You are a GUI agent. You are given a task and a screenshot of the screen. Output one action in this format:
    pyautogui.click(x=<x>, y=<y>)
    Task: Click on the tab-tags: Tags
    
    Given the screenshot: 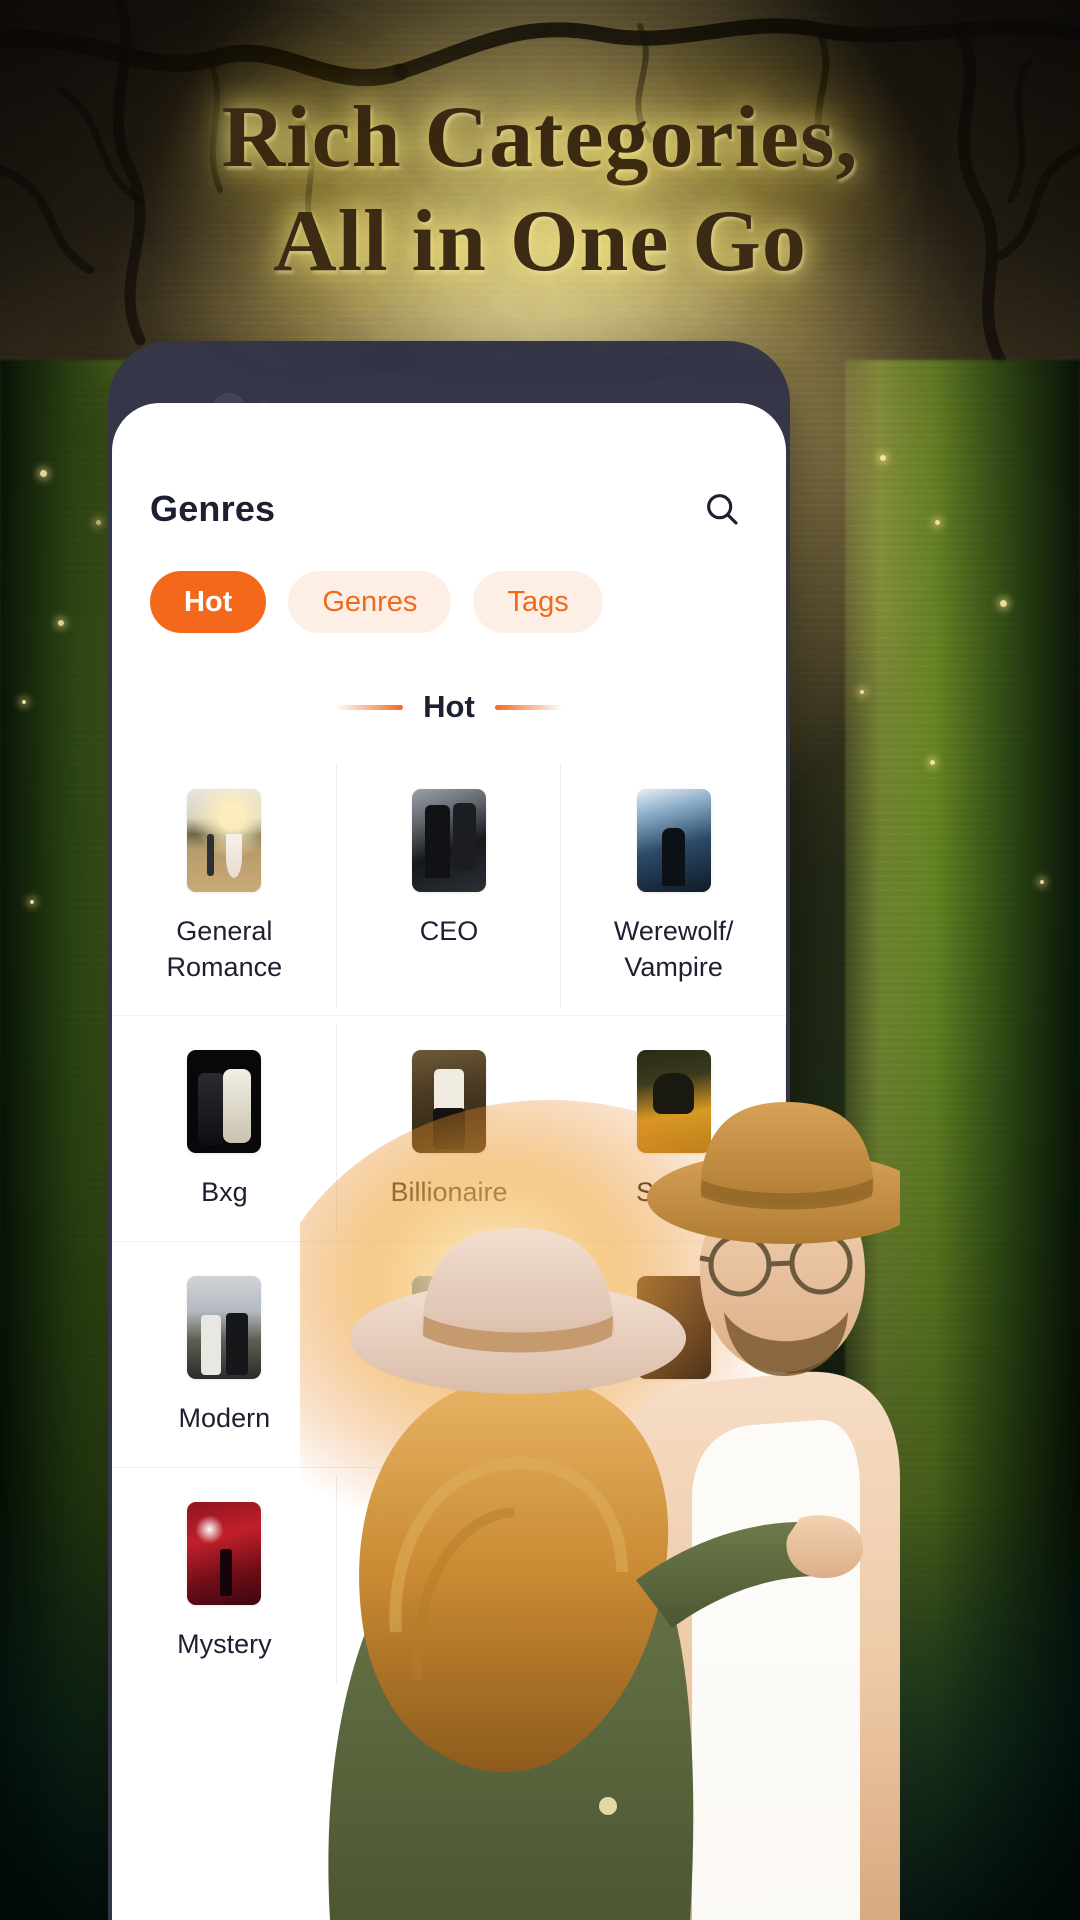 What is the action you would take?
    pyautogui.click(x=538, y=602)
    